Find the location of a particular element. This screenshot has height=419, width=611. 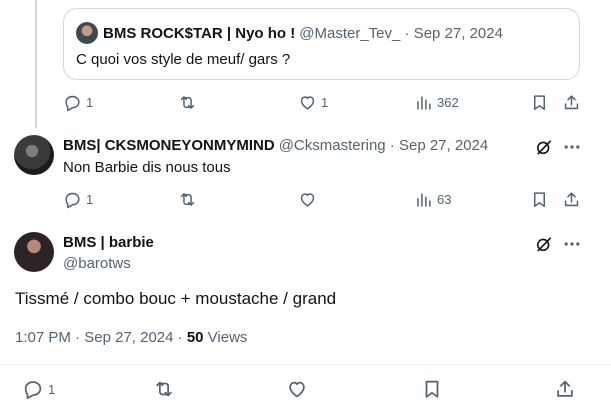

main-author-name: BMS | barbie is located at coordinates (108, 242).